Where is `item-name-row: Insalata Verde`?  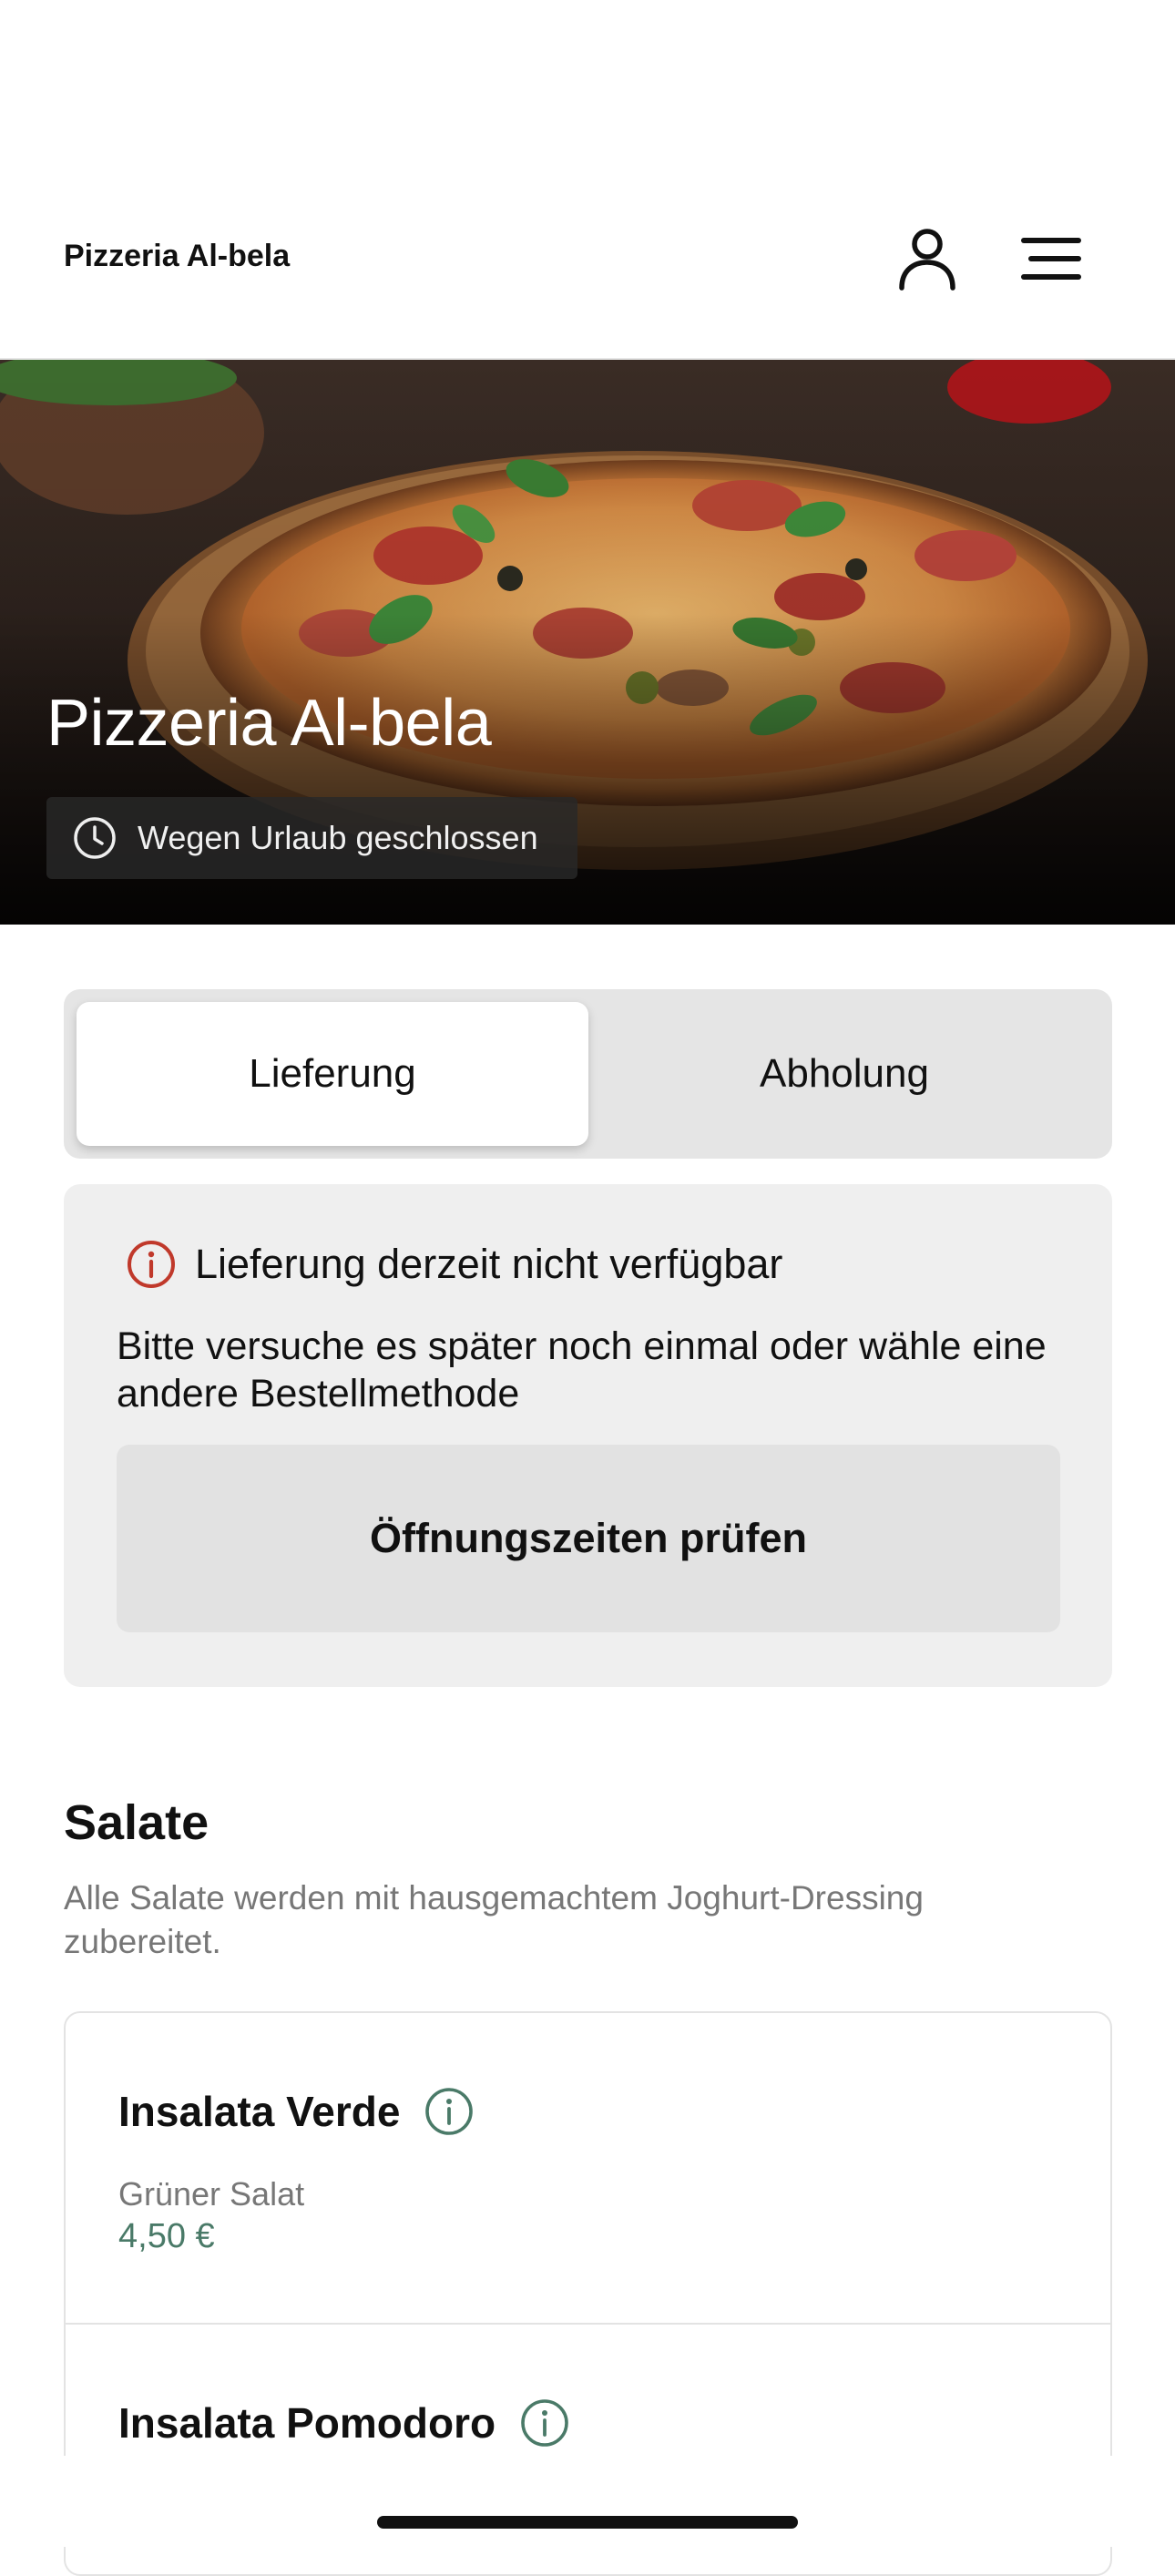 item-name-row: Insalata Verde is located at coordinates (296, 2111).